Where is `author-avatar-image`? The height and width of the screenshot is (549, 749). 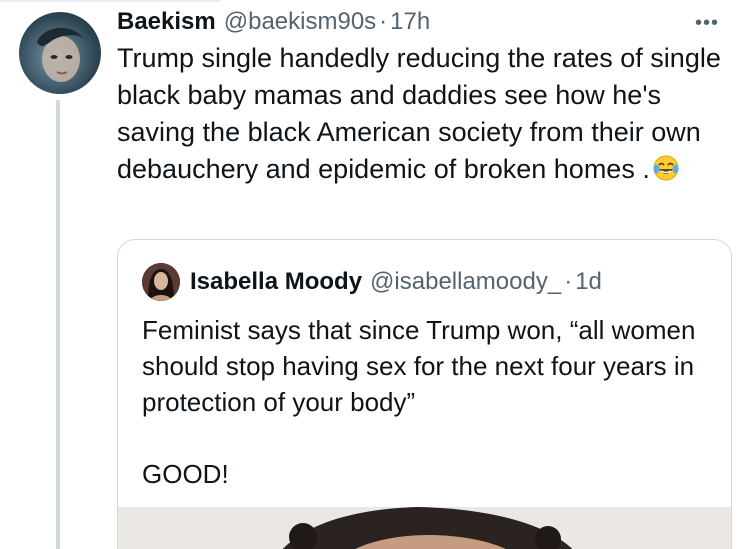 author-avatar-image is located at coordinates (60, 54).